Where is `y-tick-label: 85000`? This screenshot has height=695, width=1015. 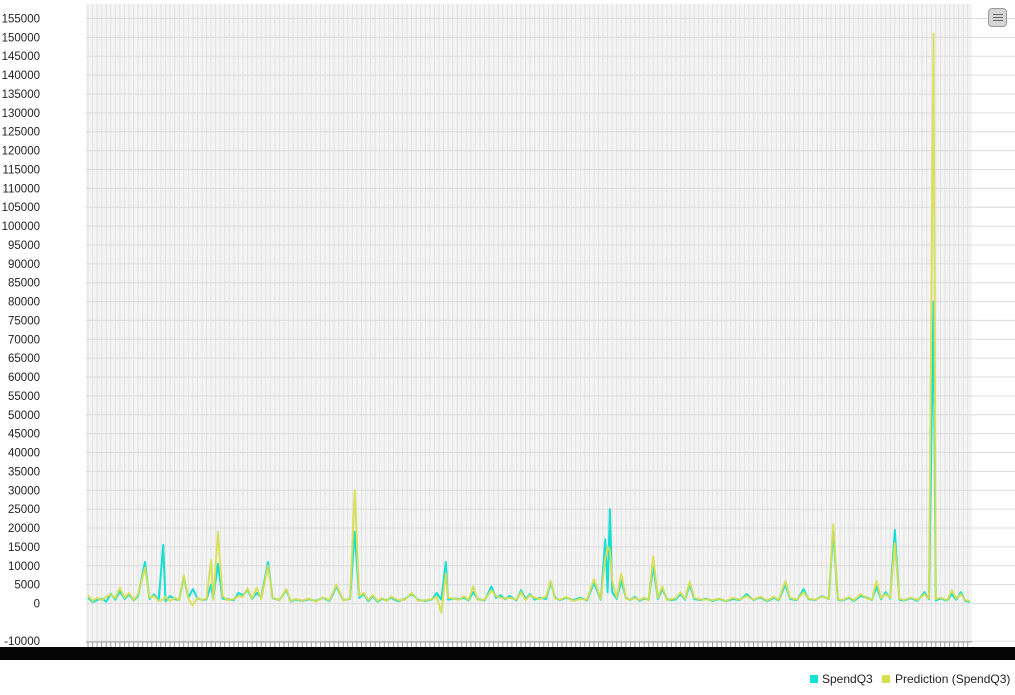 y-tick-label: 85000 is located at coordinates (24, 284).